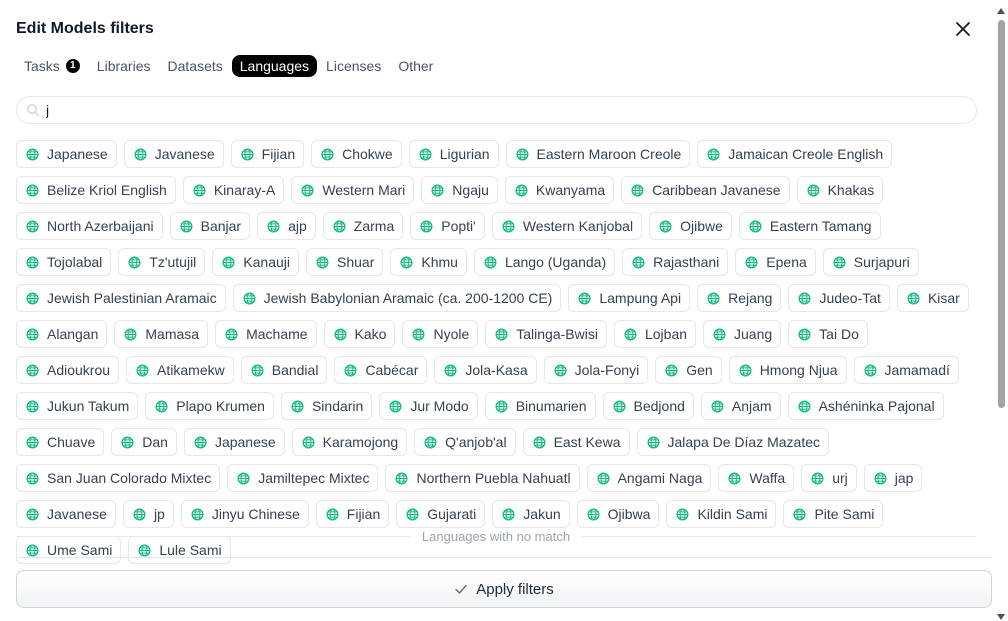 Image resolution: width=1008 pixels, height=621 pixels. I want to click on language-chip: Northern Puebla Nahuatl, so click(482, 478).